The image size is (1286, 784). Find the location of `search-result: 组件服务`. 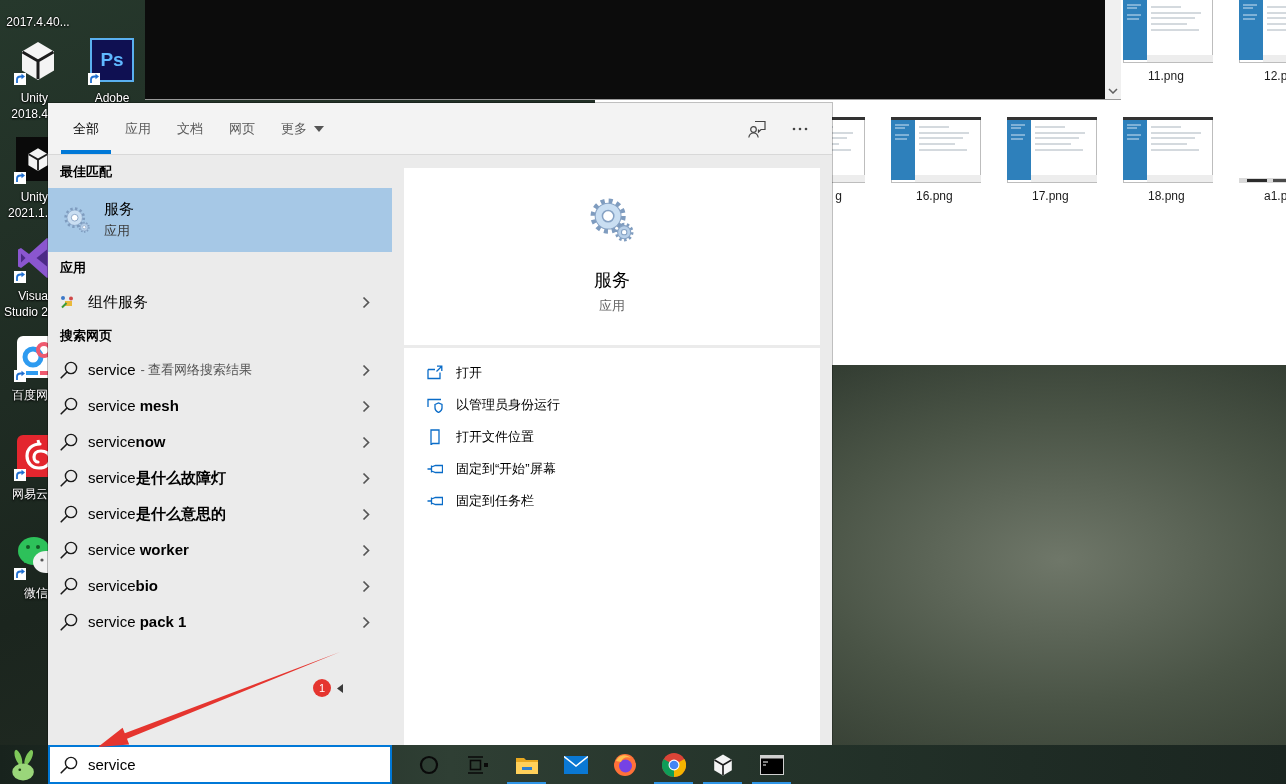

search-result: 组件服务 is located at coordinates (220, 302).